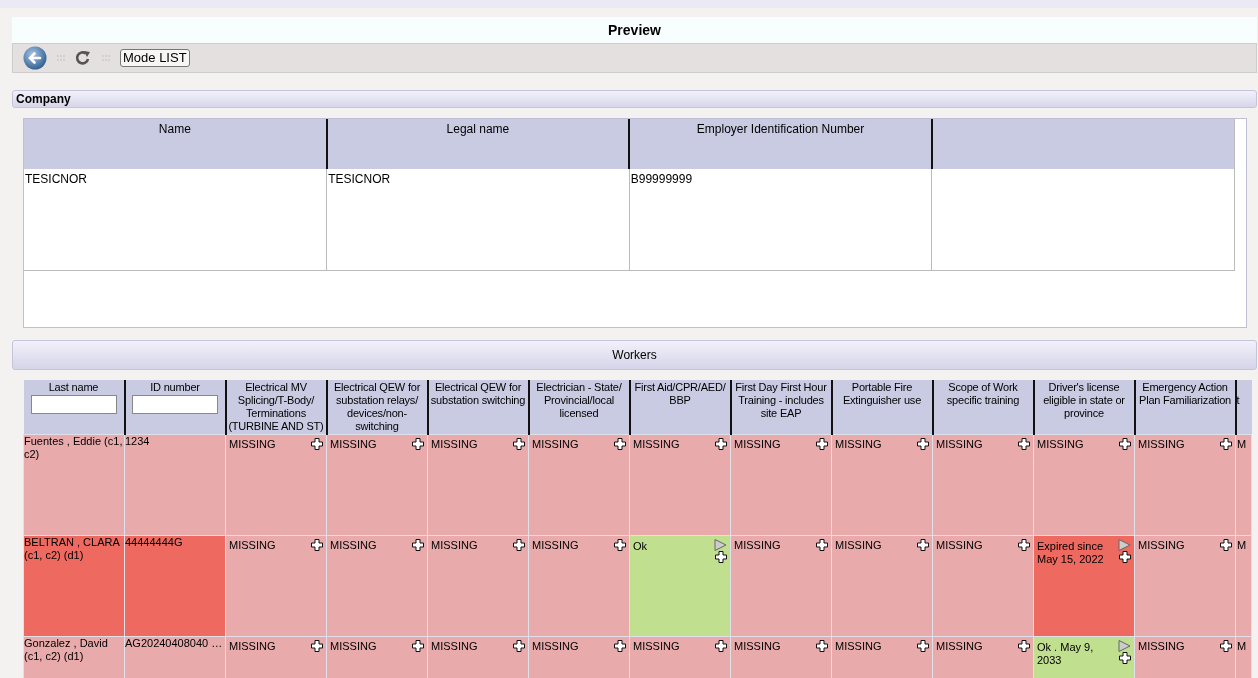 This screenshot has height=678, width=1258. Describe the element at coordinates (276, 407) in the screenshot. I see `column-header: Electrical MV Splicing/T-Body/ Terminations (TURBINE AND ST)` at that location.